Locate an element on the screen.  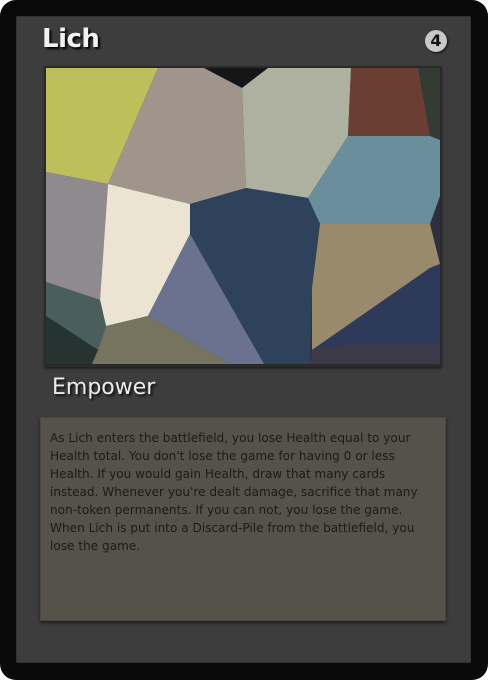
mana-cost-badge: 4 is located at coordinates (436, 41).